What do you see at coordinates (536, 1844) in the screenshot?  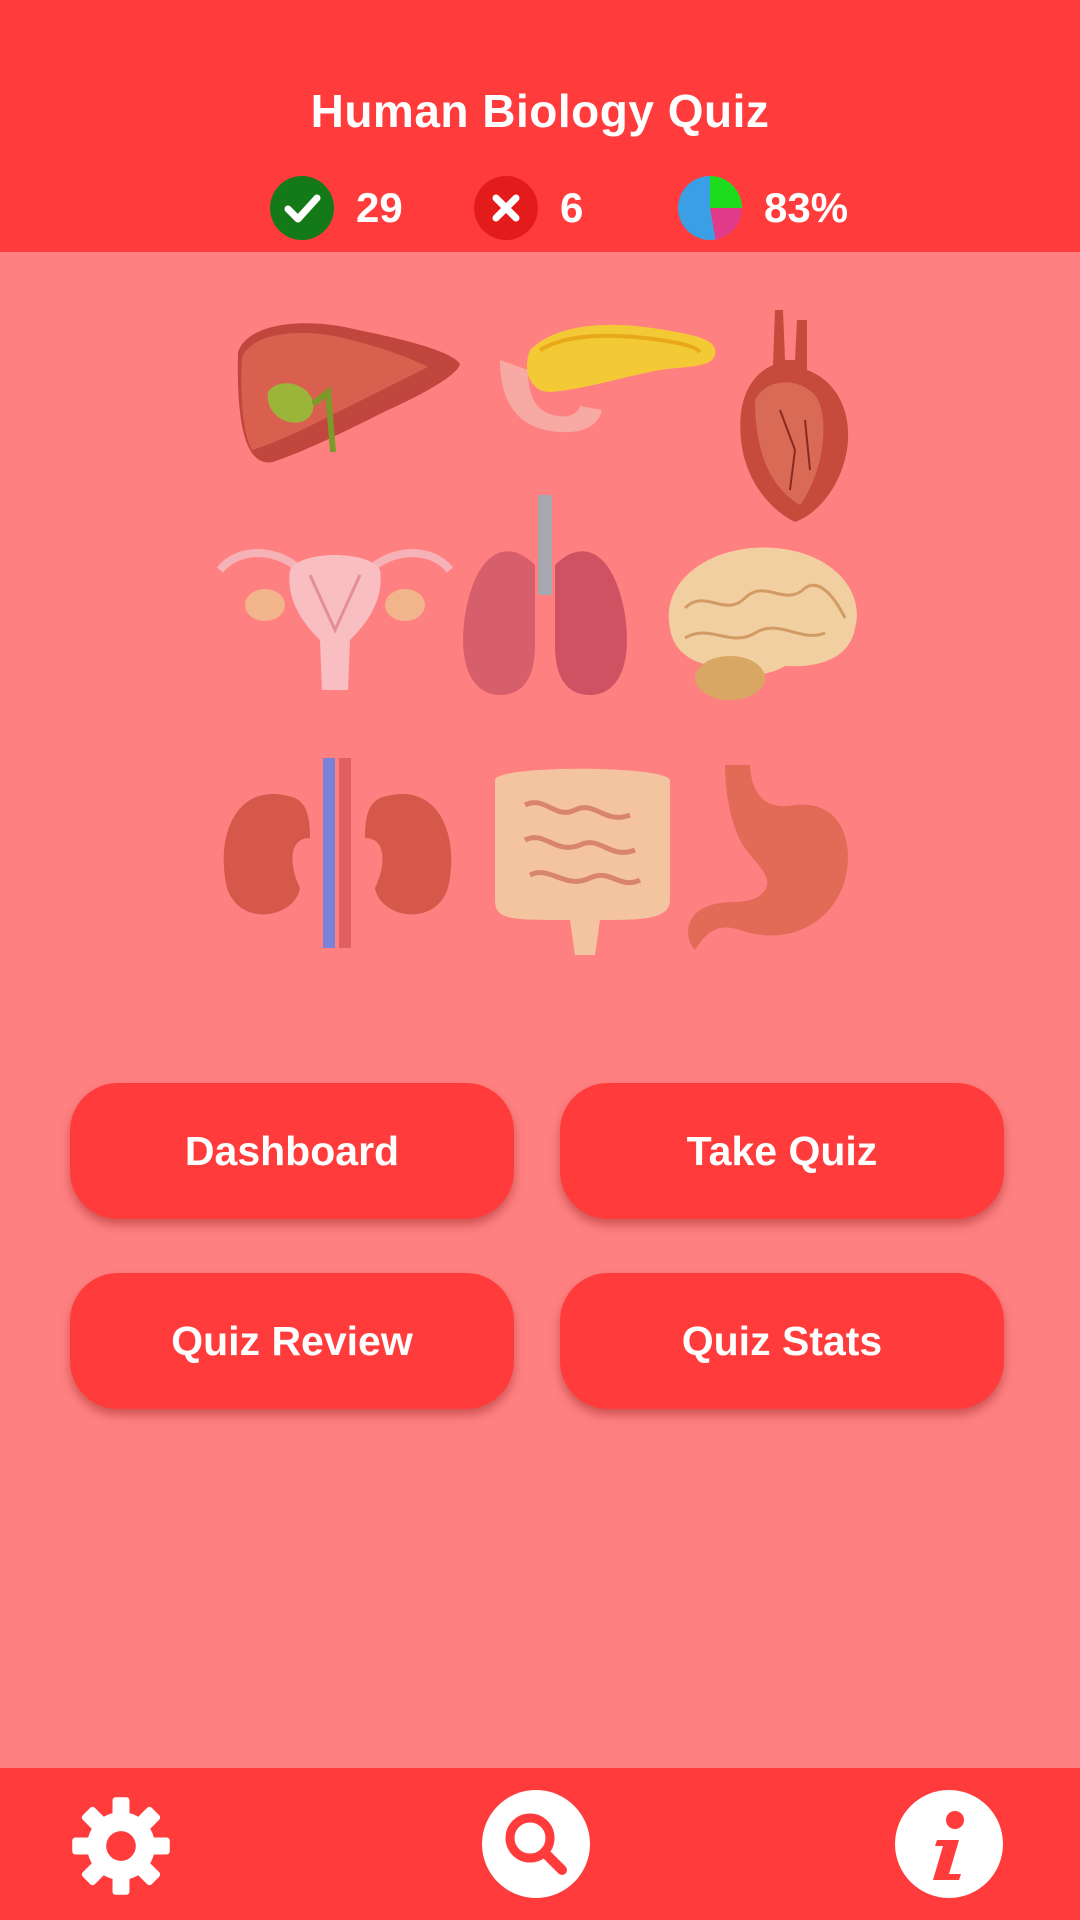 I see `search-icon` at bounding box center [536, 1844].